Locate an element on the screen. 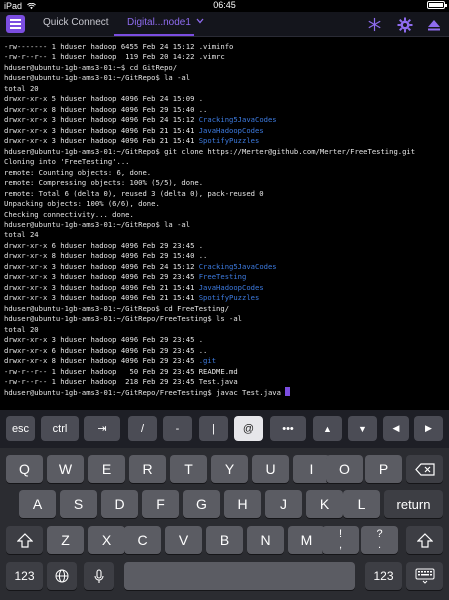 Image resolution: width=449 pixels, height=600 pixels. shift-key-right is located at coordinates (424, 540).